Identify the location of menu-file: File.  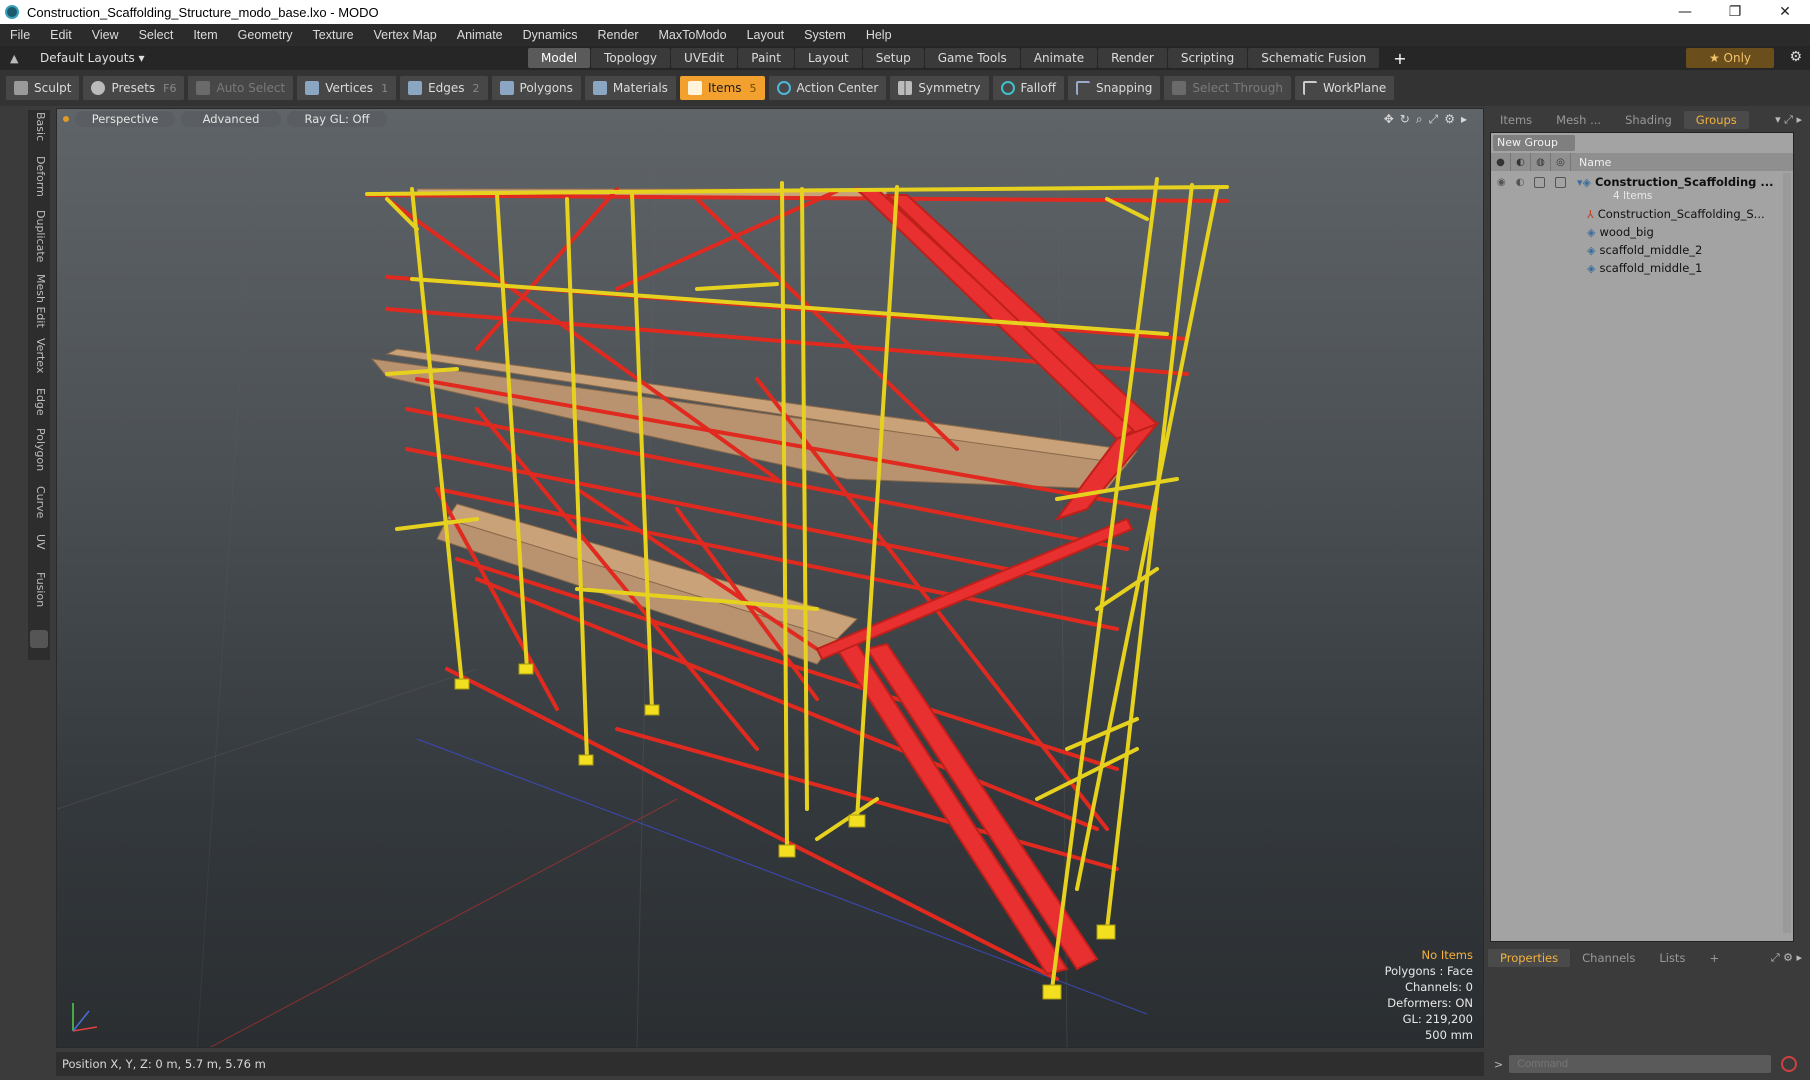
(20, 35).